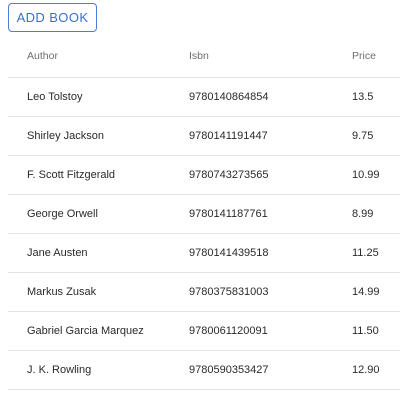  I want to click on table-row: George Orwell 9780141187761 8.99, so click(204, 214).